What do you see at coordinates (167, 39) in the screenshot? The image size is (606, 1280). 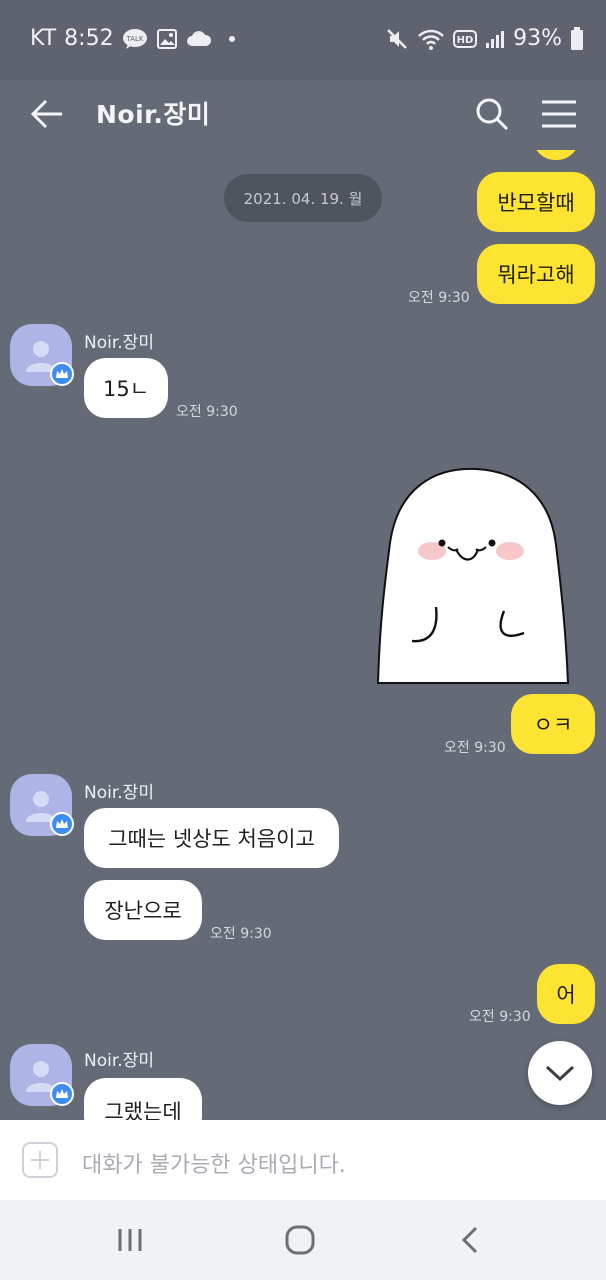 I see `gallery-icon` at bounding box center [167, 39].